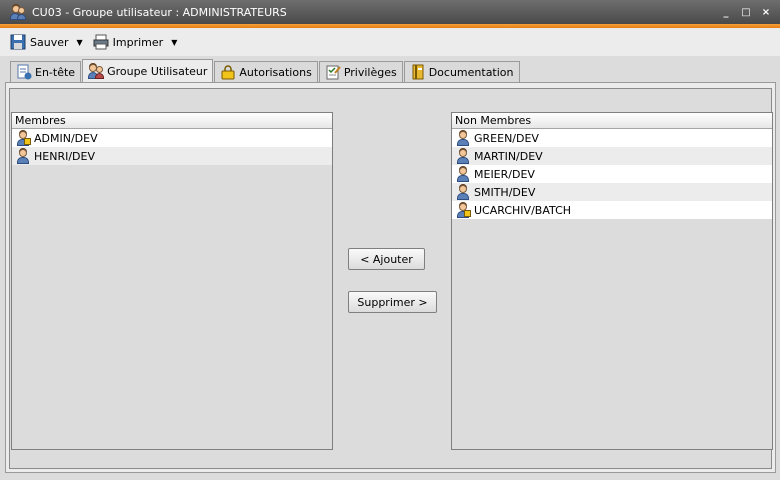 This screenshot has height=480, width=780. What do you see at coordinates (612, 121) in the screenshot?
I see `non-members-list-header: Non Membres` at bounding box center [612, 121].